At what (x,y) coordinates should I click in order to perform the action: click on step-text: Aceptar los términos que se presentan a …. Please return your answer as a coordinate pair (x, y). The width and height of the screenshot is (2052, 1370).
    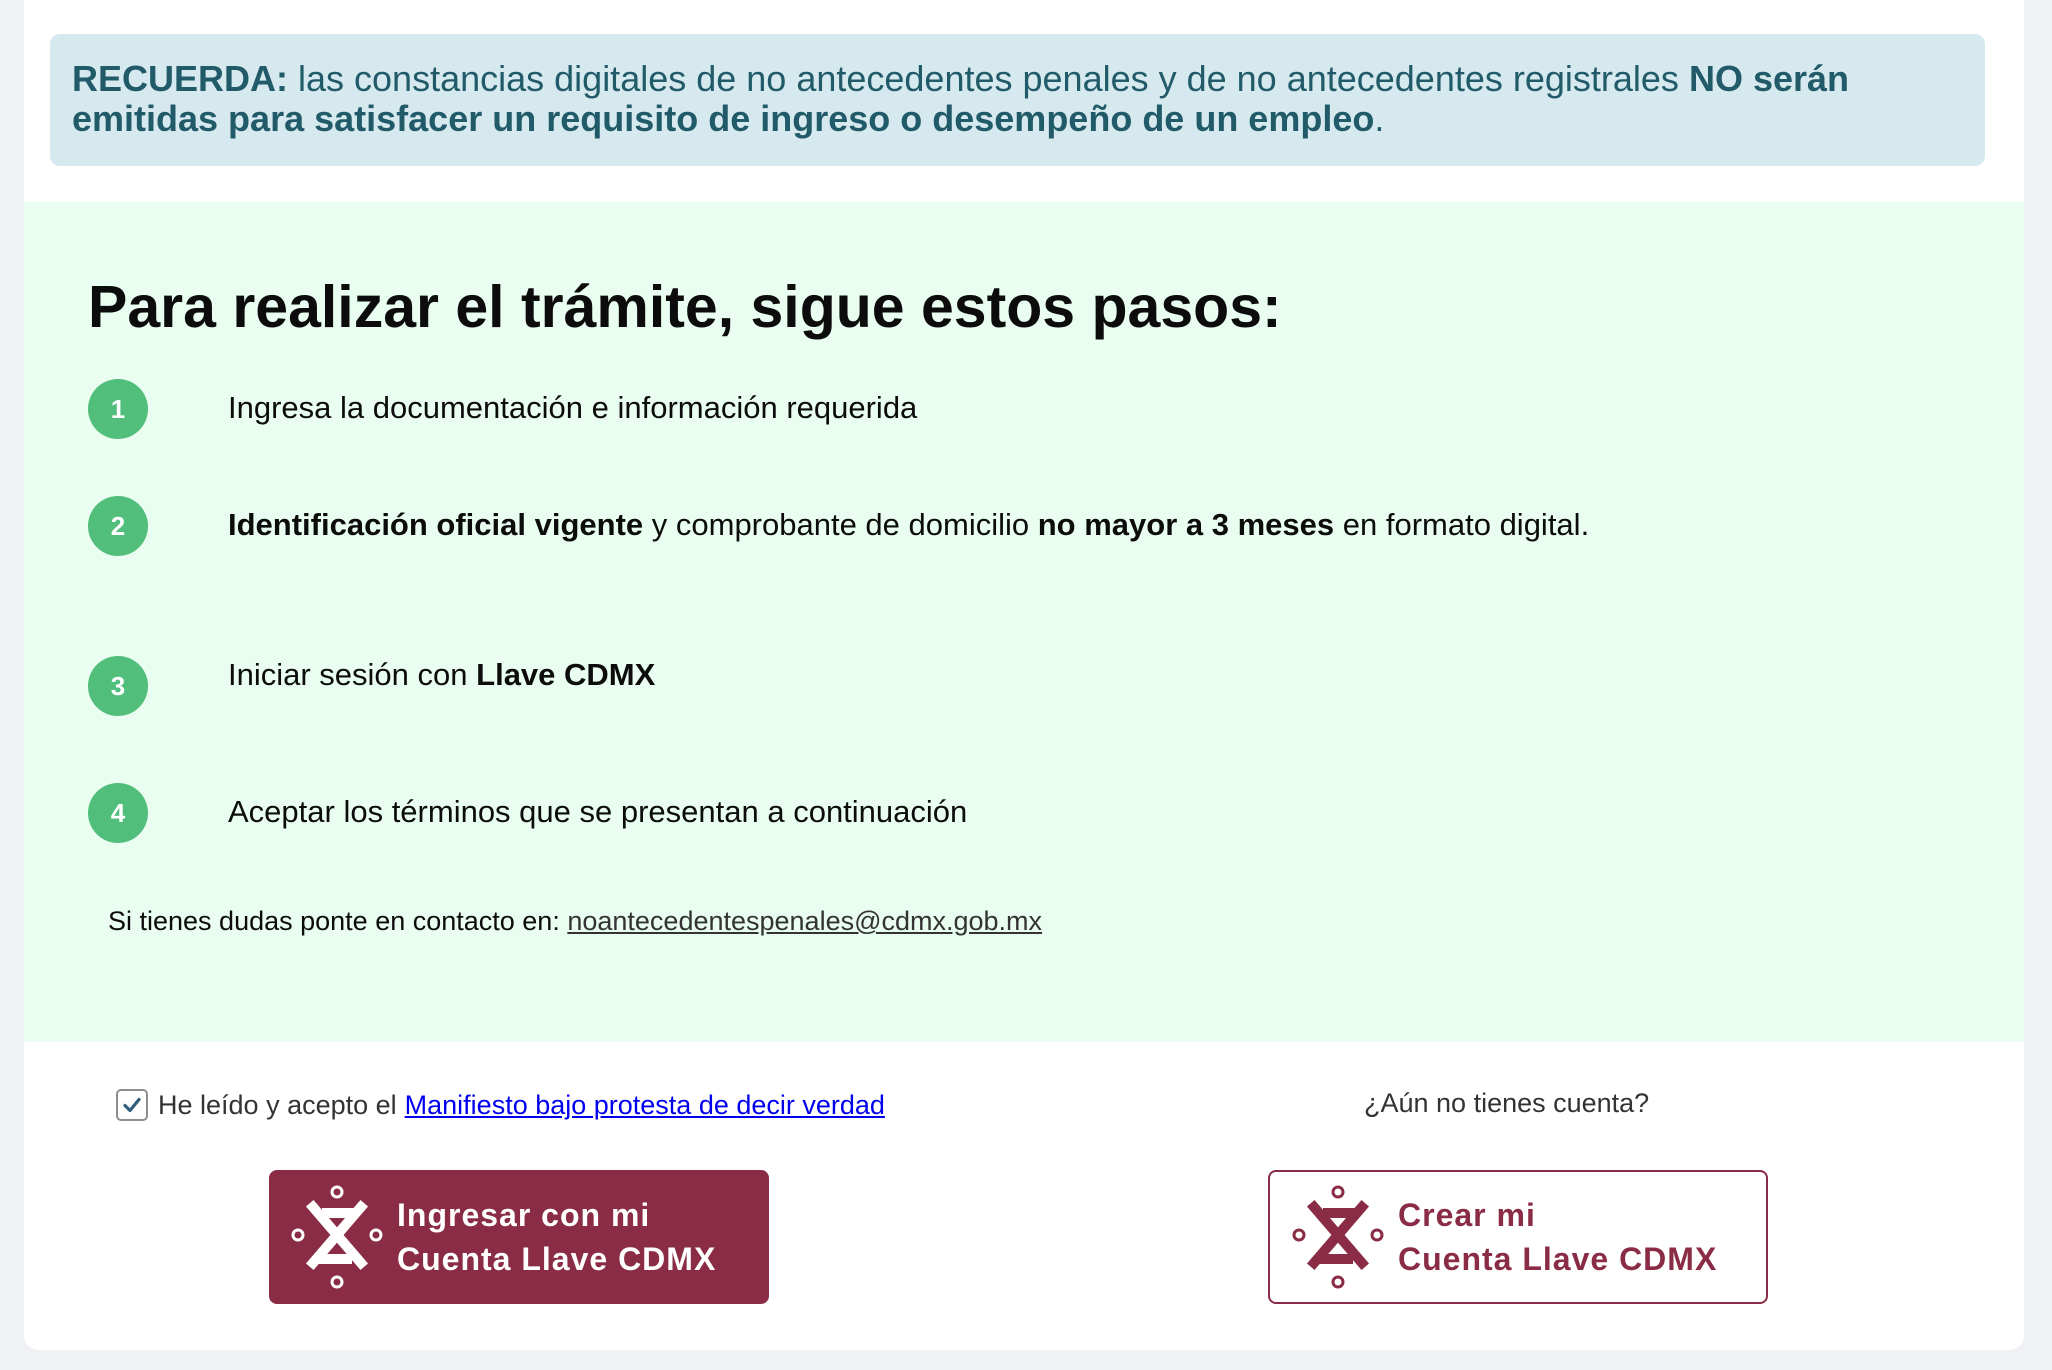
    Looking at the image, I should click on (598, 811).